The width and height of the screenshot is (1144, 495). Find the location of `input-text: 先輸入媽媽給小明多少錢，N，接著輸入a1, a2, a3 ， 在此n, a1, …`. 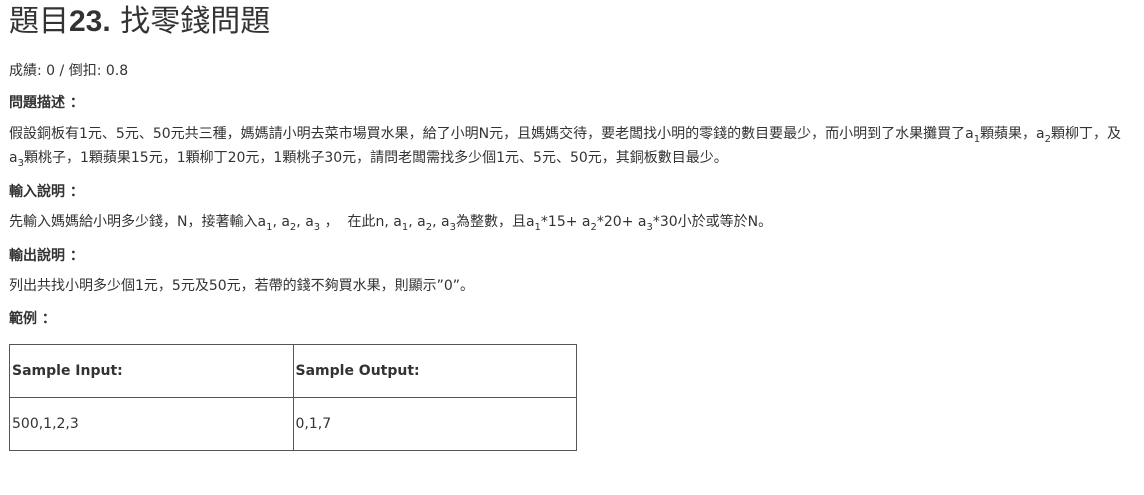

input-text: 先輸入媽媽給小明多少錢，N，接著輸入a1, a2, a3 ， 在此n, a1, … is located at coordinates (576, 222).